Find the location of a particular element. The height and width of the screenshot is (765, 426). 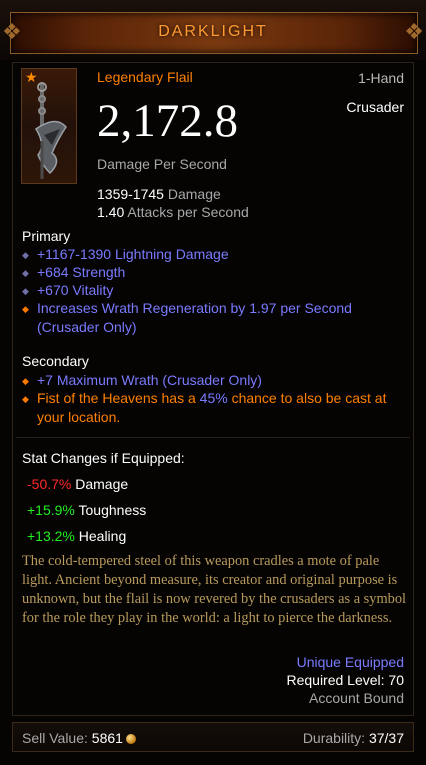

unique-equipped: Unique Equipped is located at coordinates (350, 662).